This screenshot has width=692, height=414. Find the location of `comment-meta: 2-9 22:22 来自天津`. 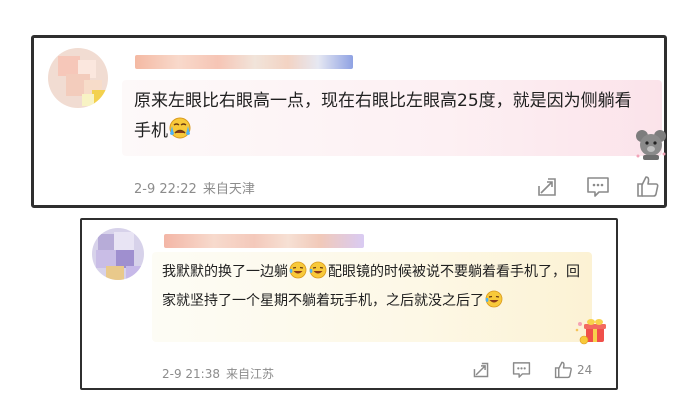

comment-meta: 2-9 22:22 来自天津 is located at coordinates (197, 187).